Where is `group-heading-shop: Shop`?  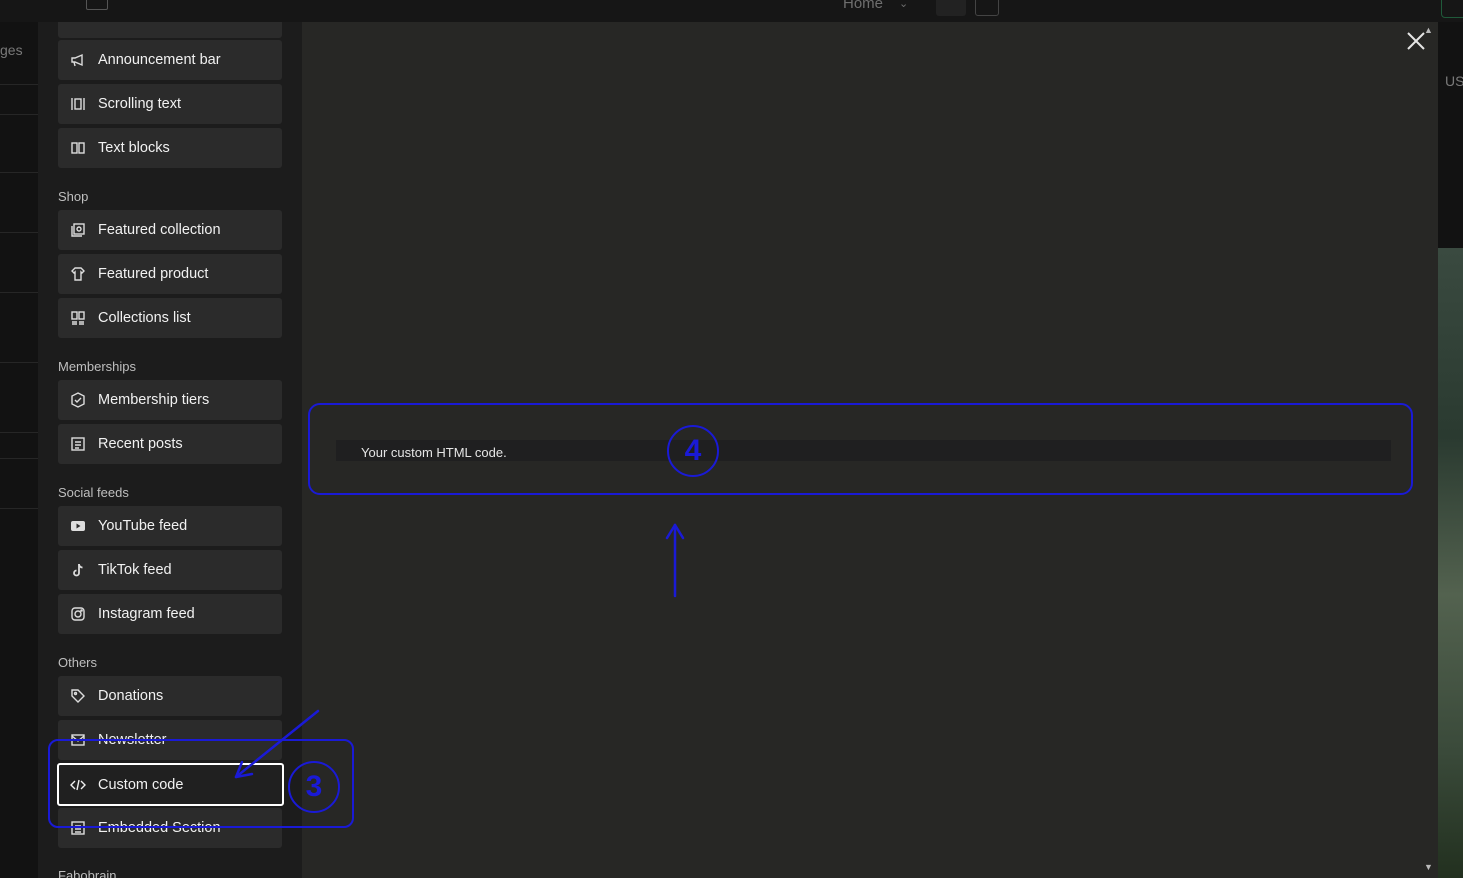
group-heading-shop: Shop is located at coordinates (73, 196).